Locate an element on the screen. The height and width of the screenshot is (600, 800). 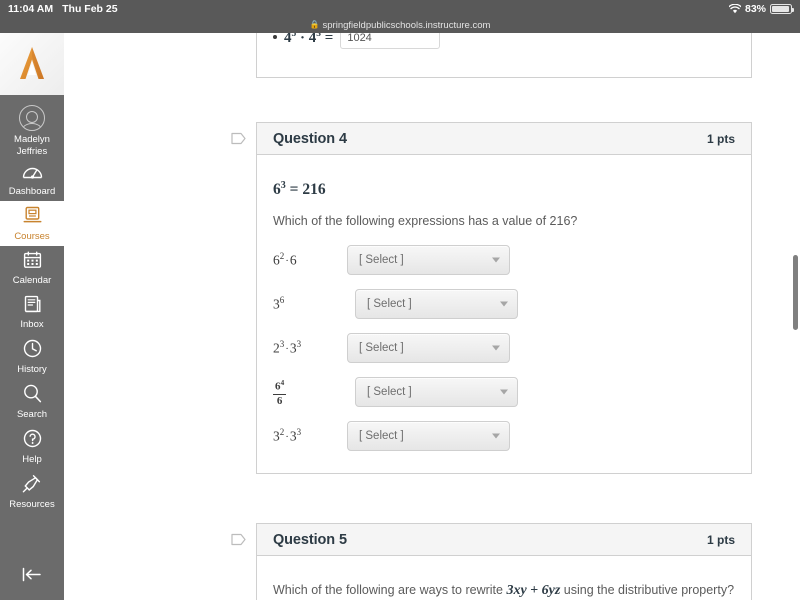
sidebar-item-inbox: Inbox is located at coordinates (32, 312).